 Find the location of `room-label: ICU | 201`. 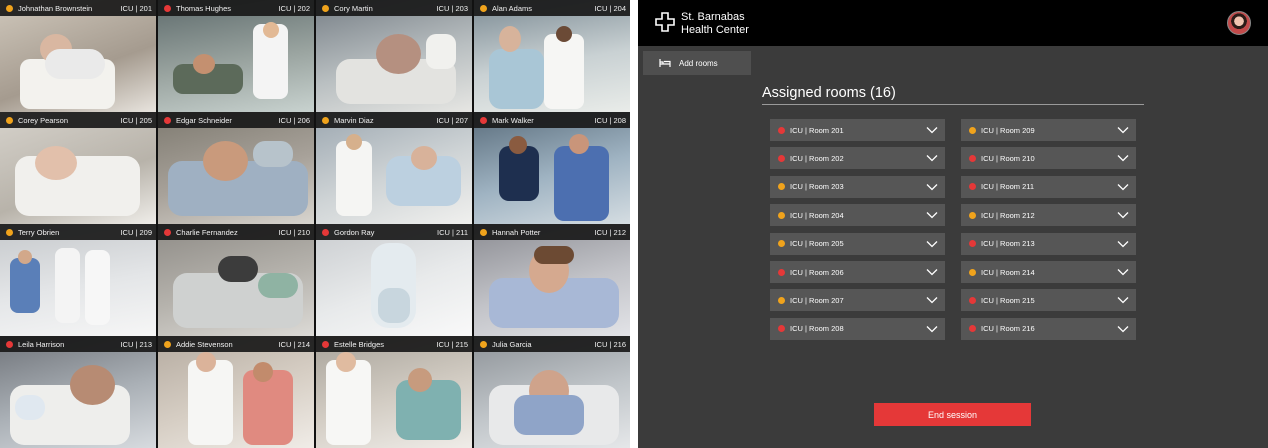

room-label: ICU | 201 is located at coordinates (136, 8).